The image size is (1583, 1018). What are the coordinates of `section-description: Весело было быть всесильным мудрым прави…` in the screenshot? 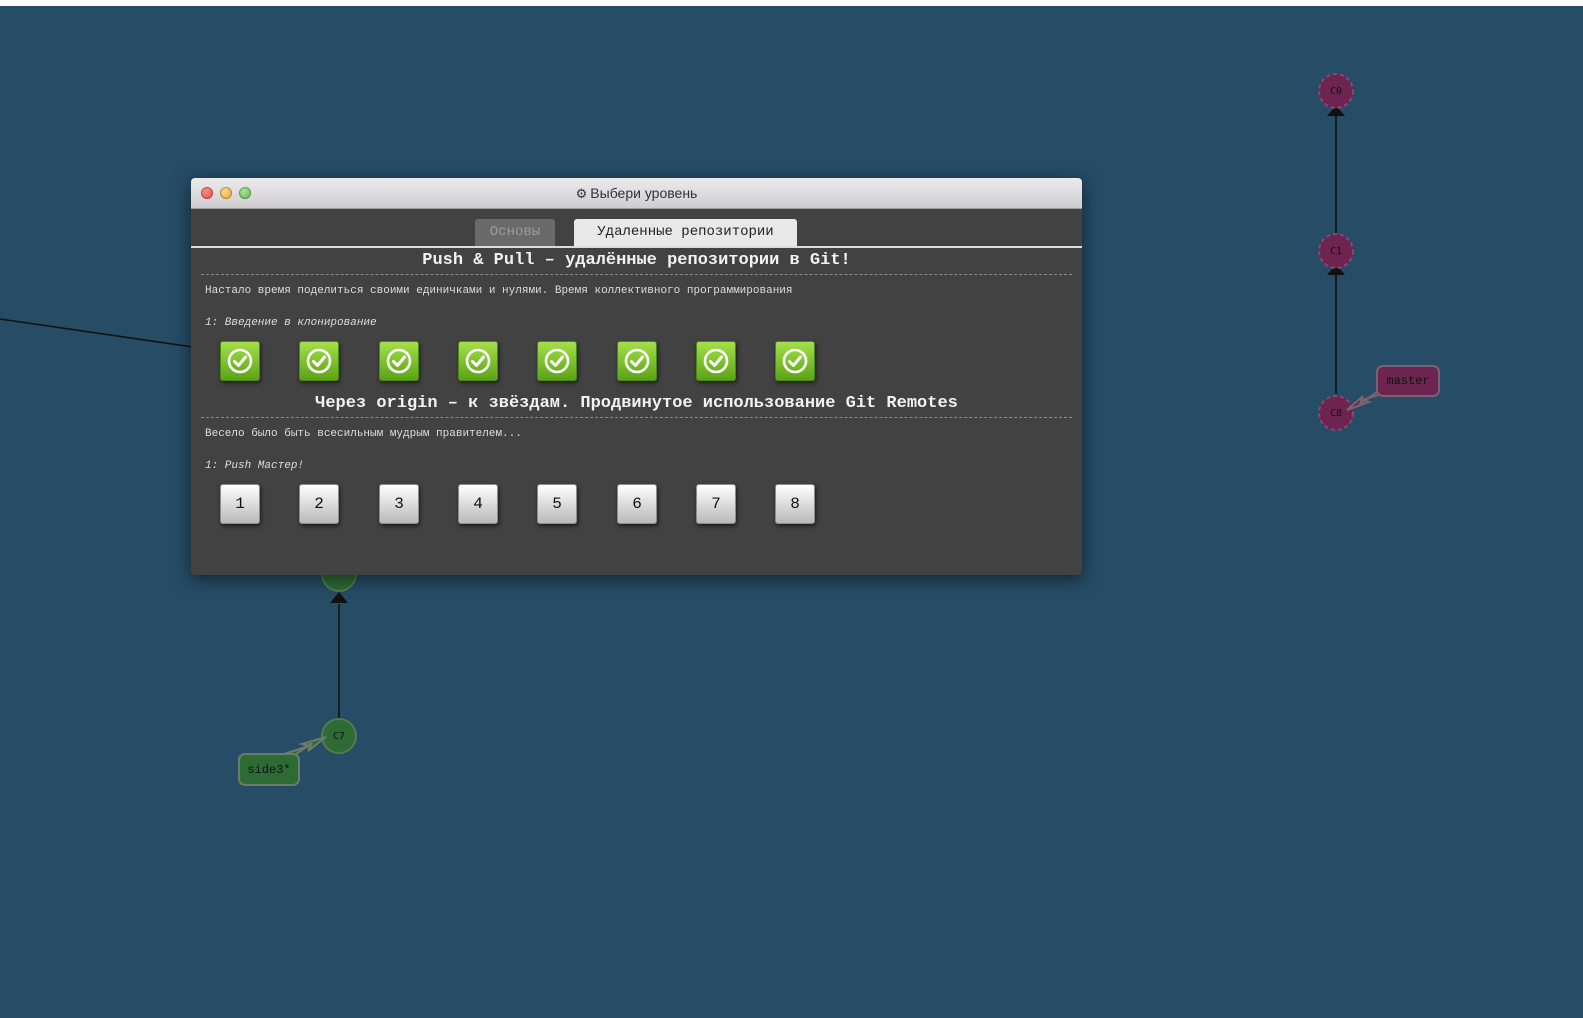 It's located at (363, 434).